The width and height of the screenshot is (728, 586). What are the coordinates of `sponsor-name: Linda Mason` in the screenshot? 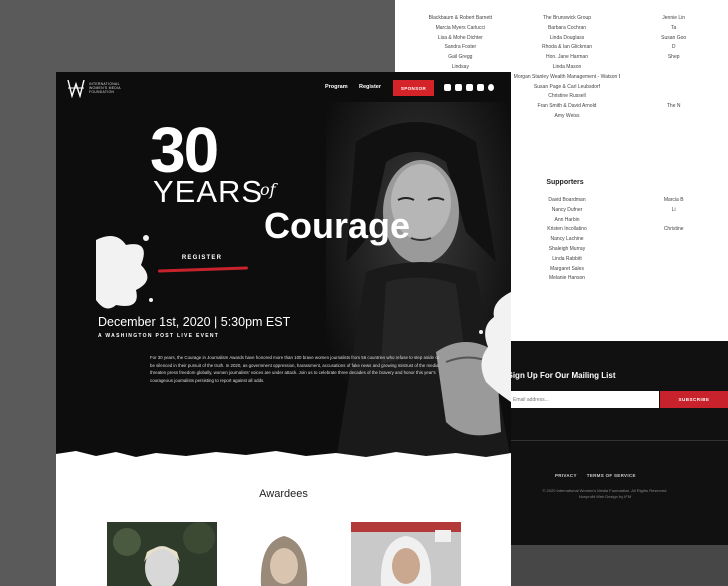 It's located at (567, 66).